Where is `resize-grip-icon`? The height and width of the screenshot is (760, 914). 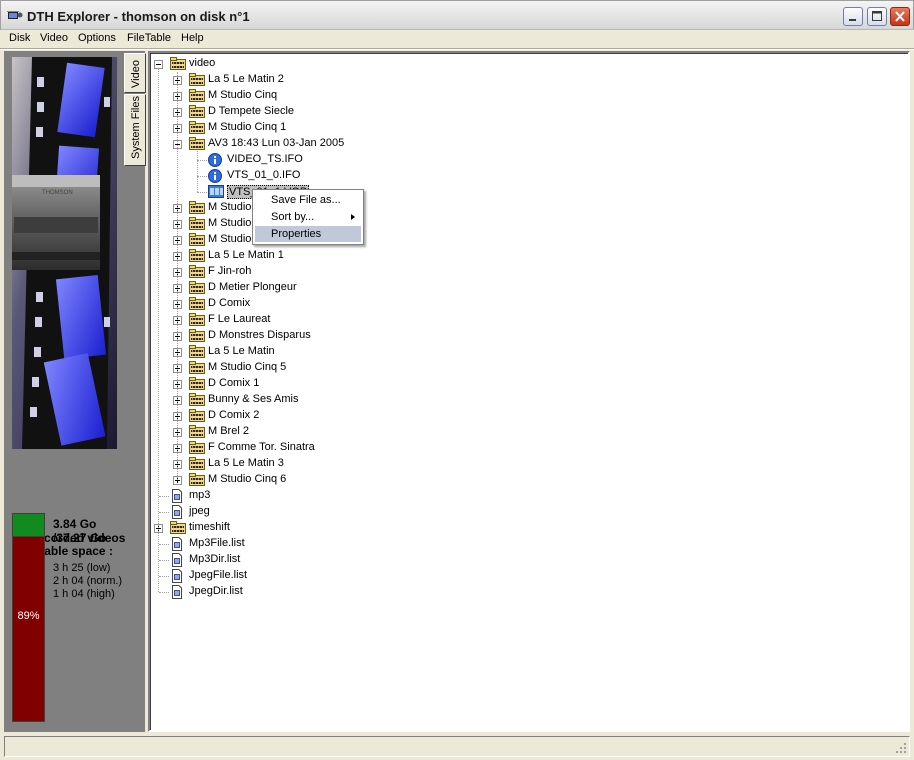
resize-grip-icon is located at coordinates (901, 748).